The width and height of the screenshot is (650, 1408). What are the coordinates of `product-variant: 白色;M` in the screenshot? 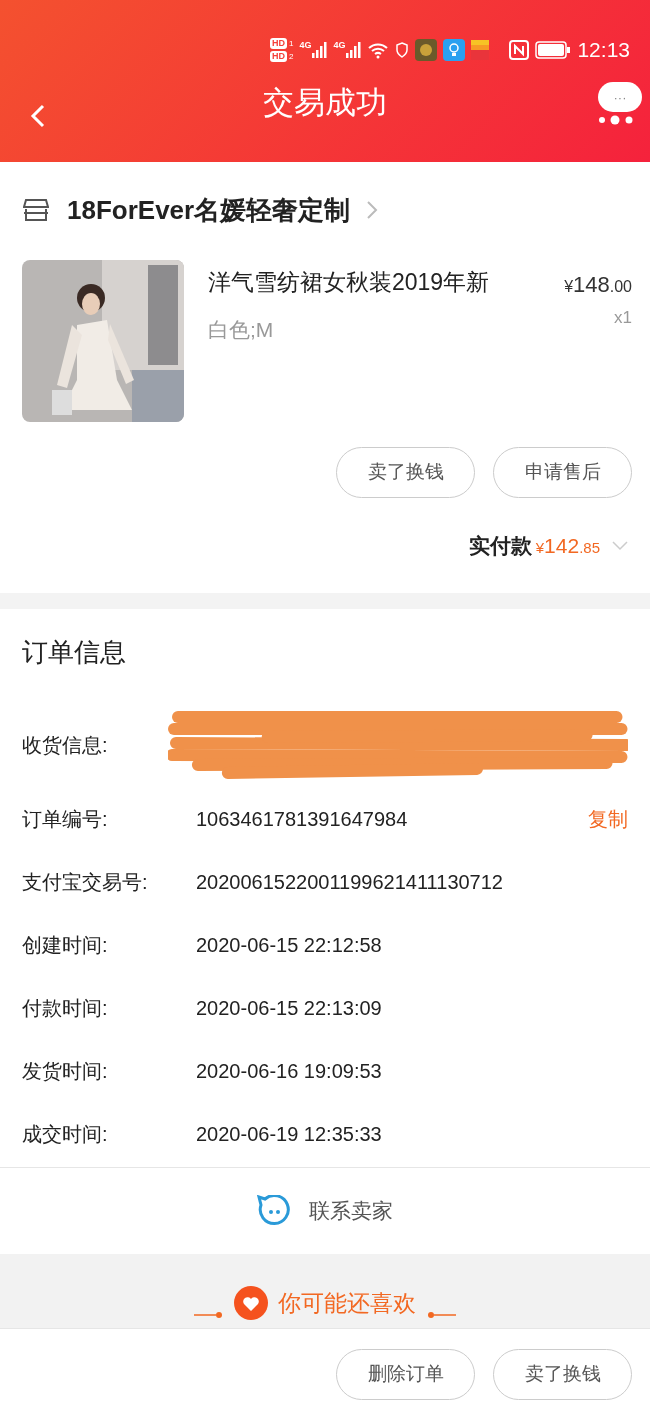 It's located at (241, 329).